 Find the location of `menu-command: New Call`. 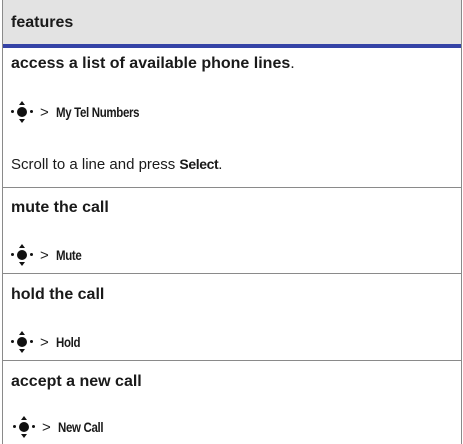

menu-command: New Call is located at coordinates (80, 427).